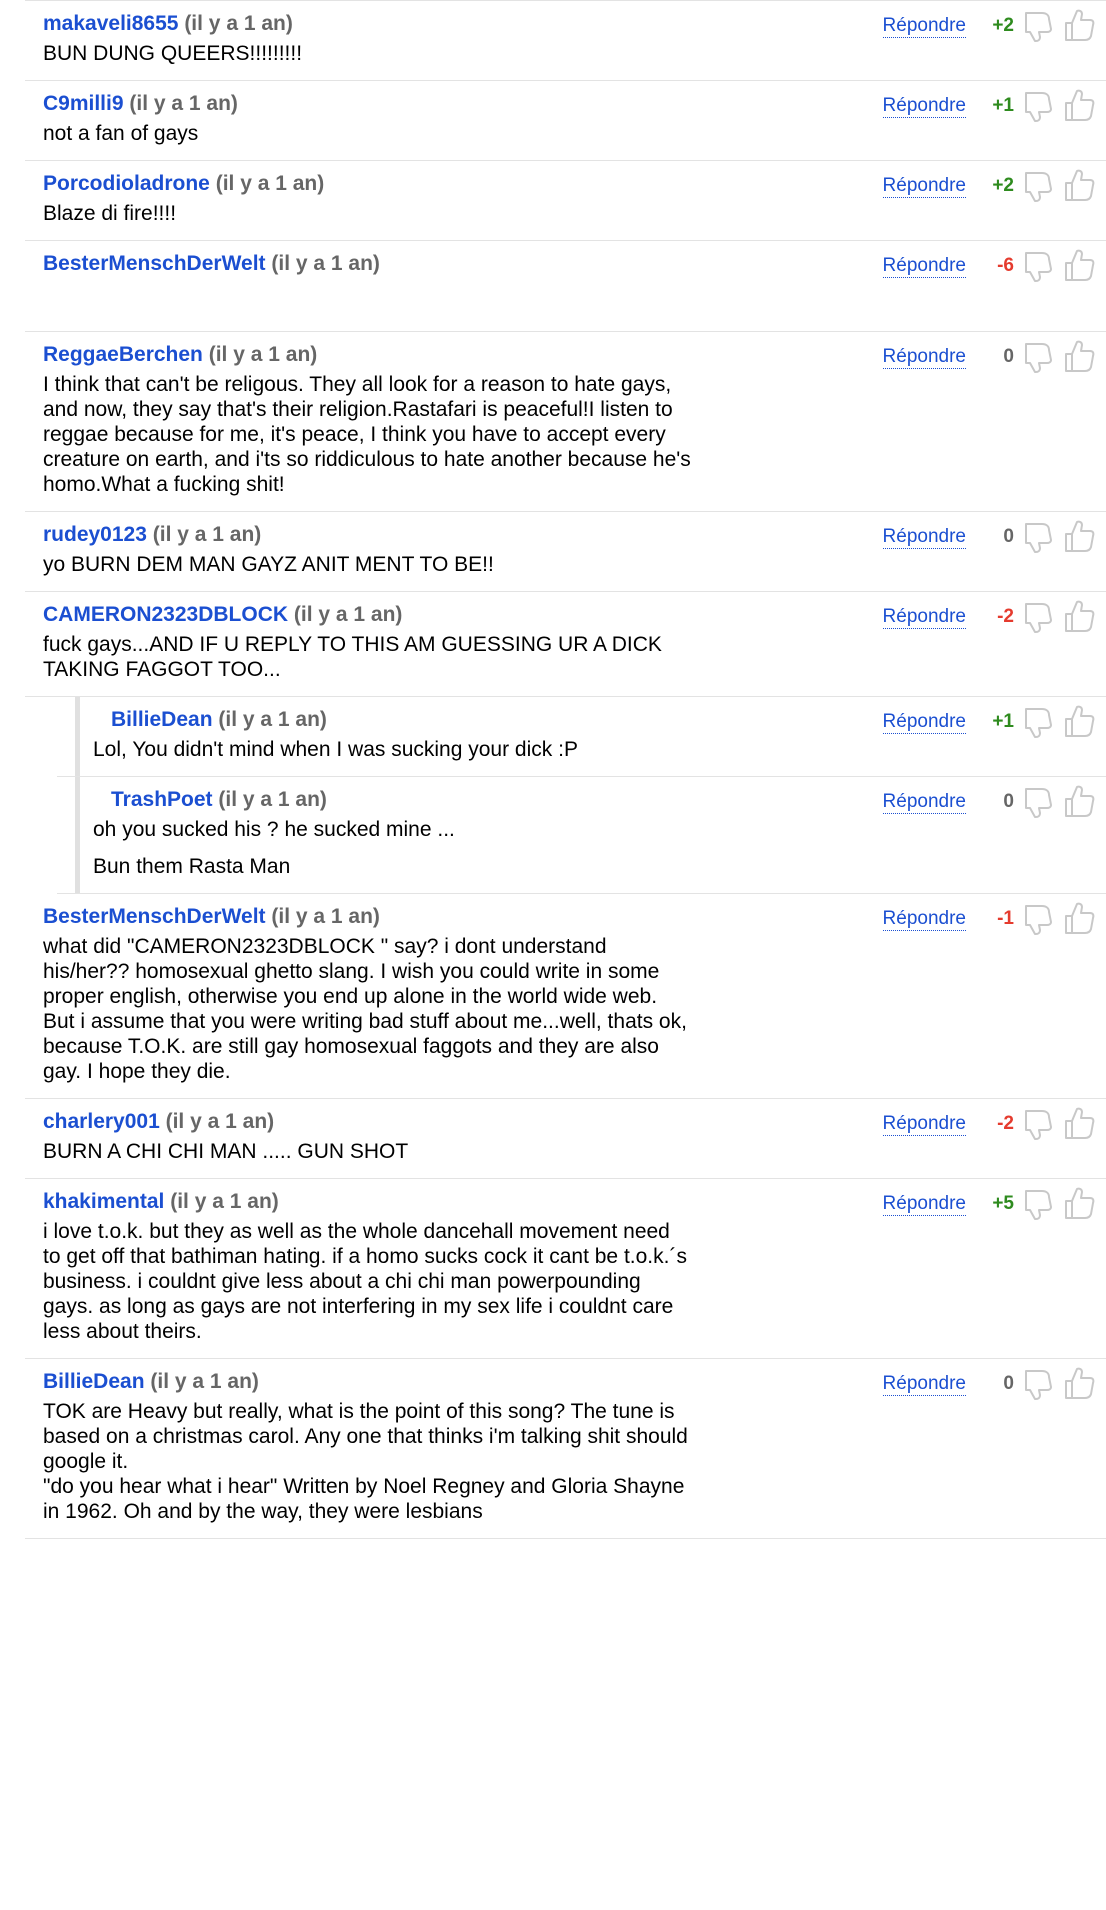  Describe the element at coordinates (165, 614) in the screenshot. I see `author-name: CAMERON2323DBLOCK` at that location.